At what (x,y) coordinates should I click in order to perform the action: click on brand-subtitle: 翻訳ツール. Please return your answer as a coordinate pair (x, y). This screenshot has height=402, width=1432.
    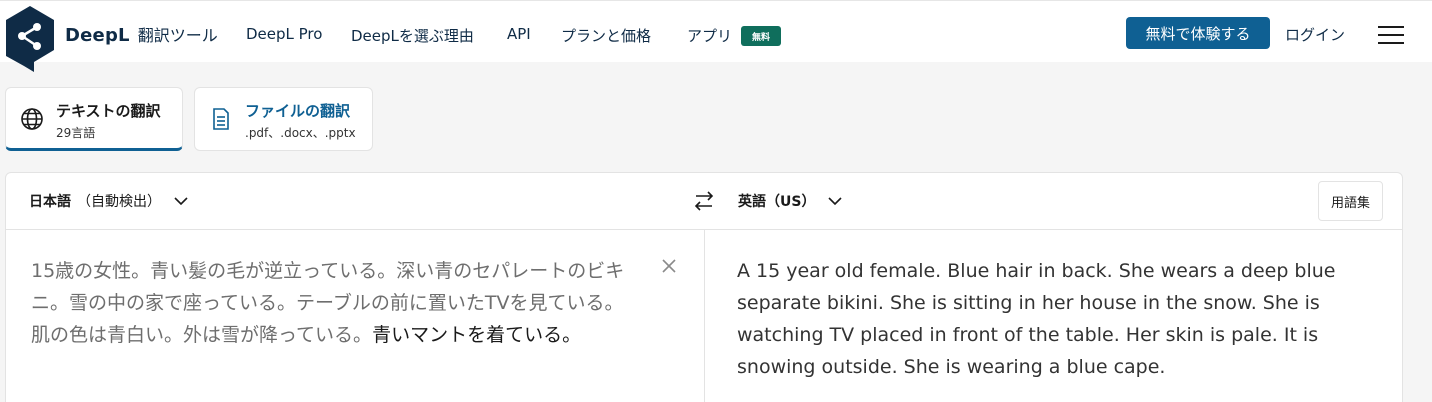
    Looking at the image, I should click on (177, 35).